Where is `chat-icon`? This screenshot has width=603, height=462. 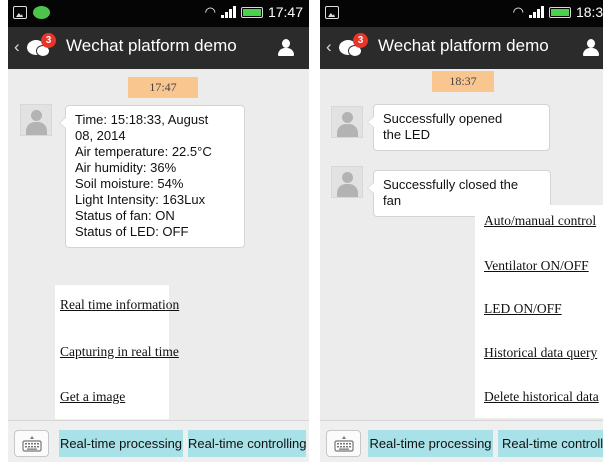 chat-icon is located at coordinates (41, 12).